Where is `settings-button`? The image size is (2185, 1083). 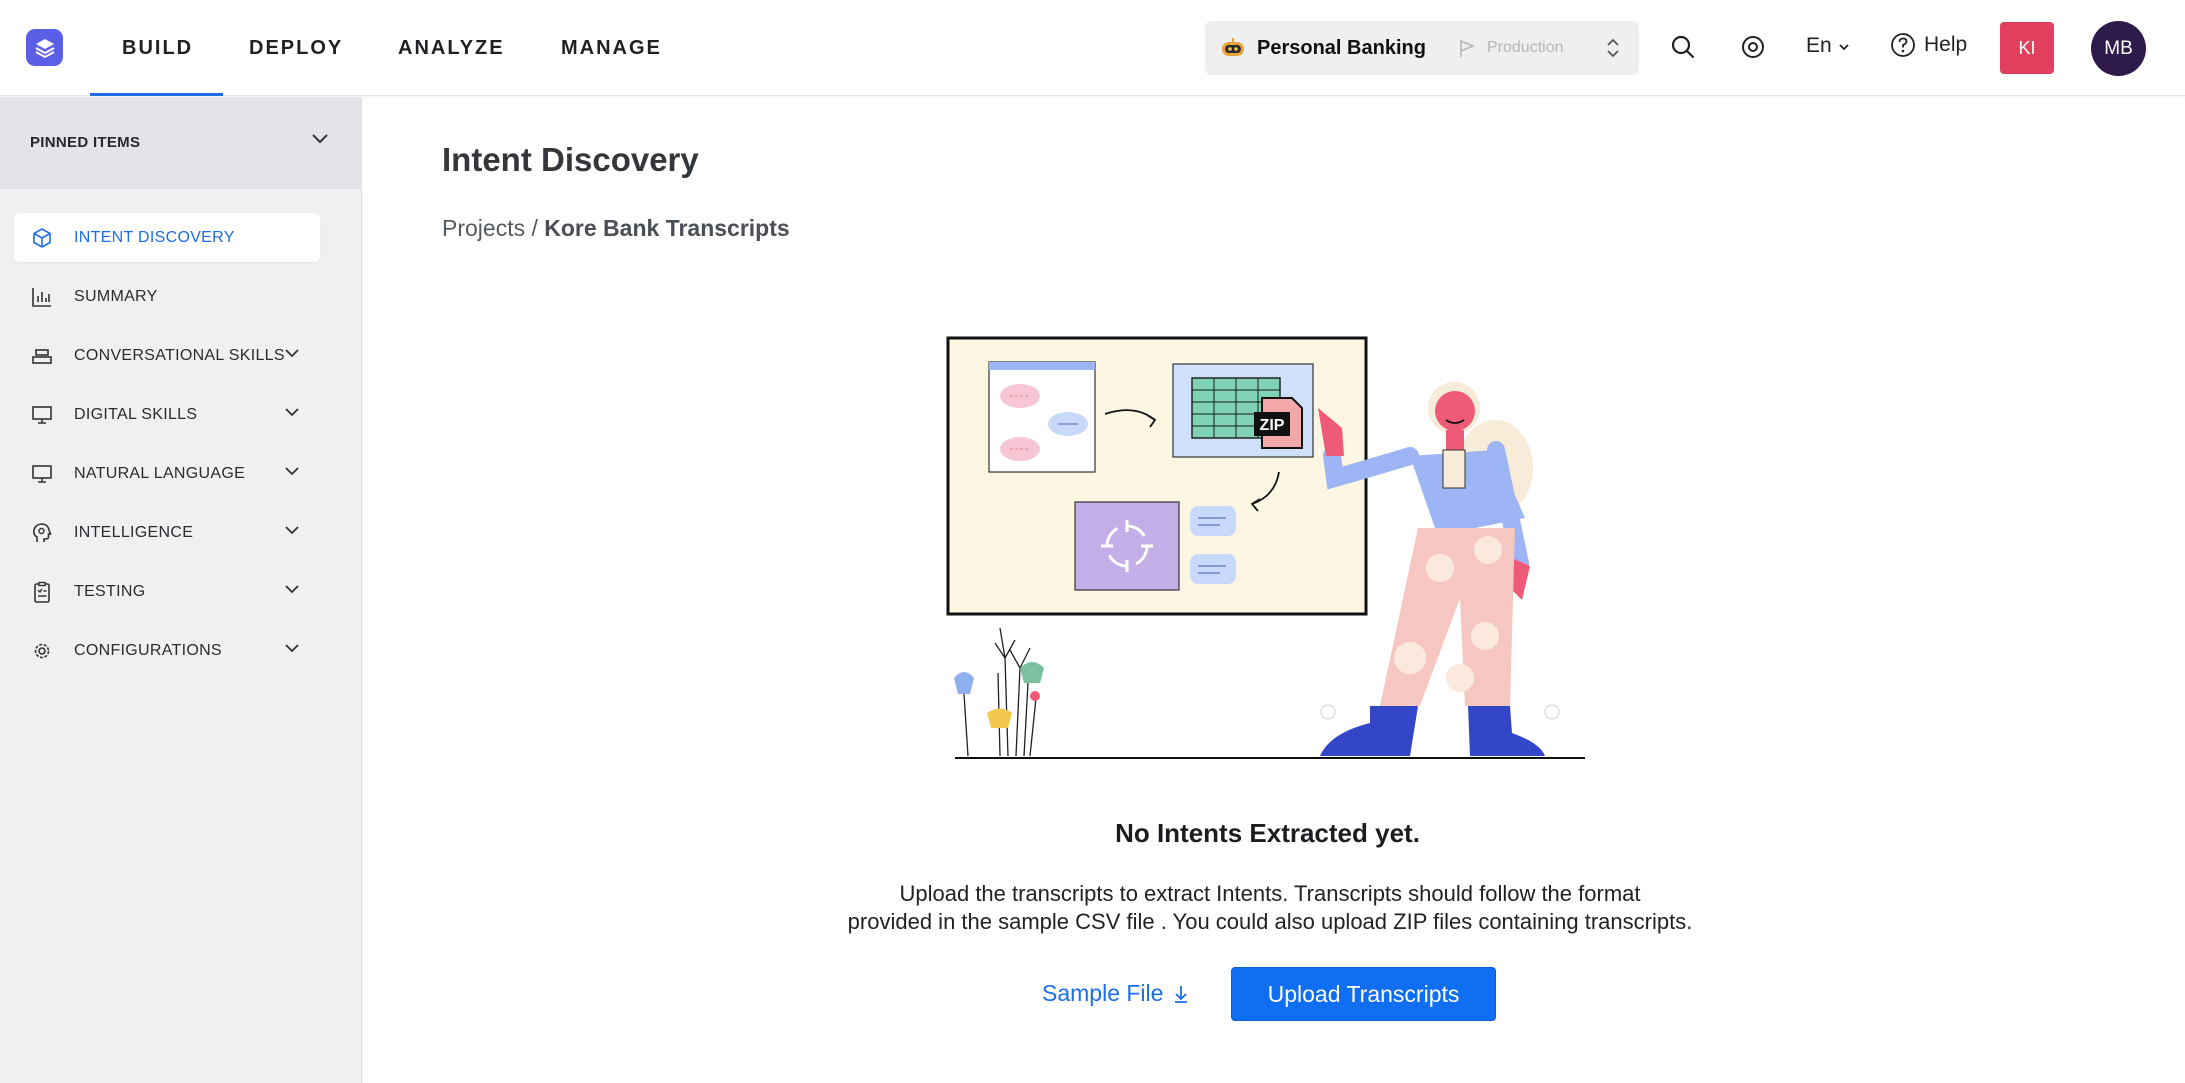
settings-button is located at coordinates (1753, 47).